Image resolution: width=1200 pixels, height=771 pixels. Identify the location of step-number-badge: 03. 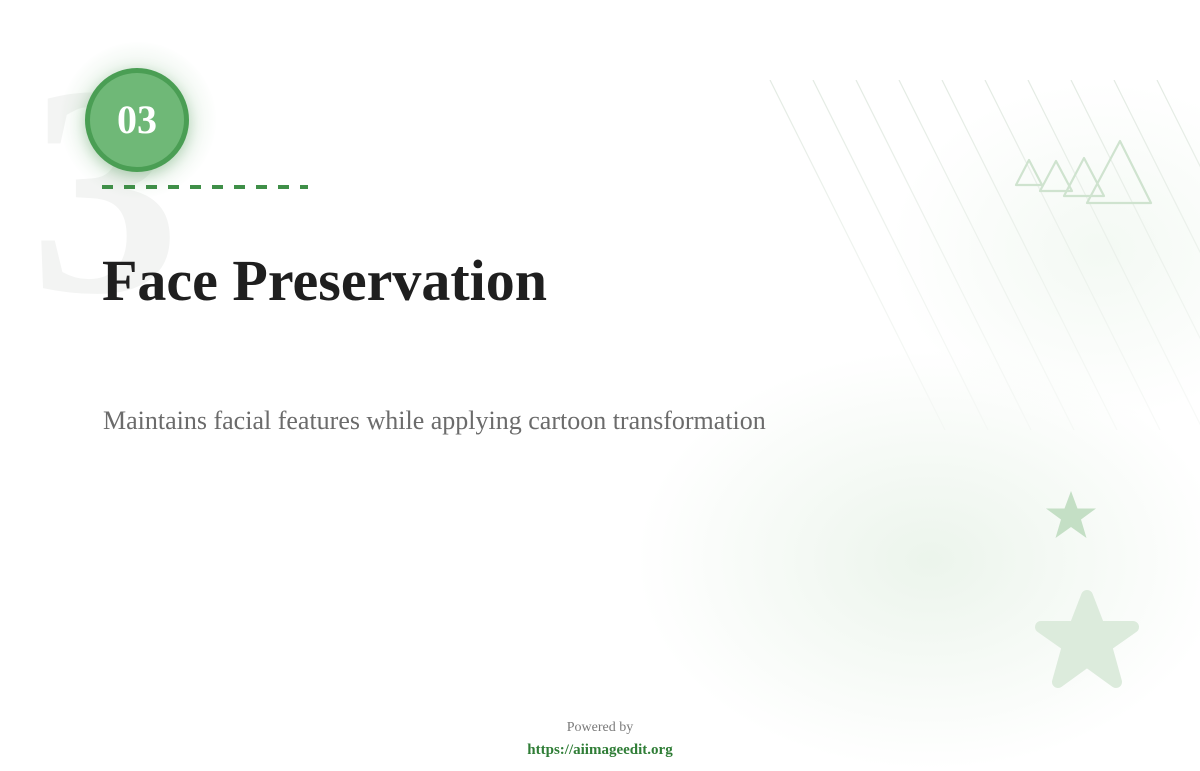
(137, 120).